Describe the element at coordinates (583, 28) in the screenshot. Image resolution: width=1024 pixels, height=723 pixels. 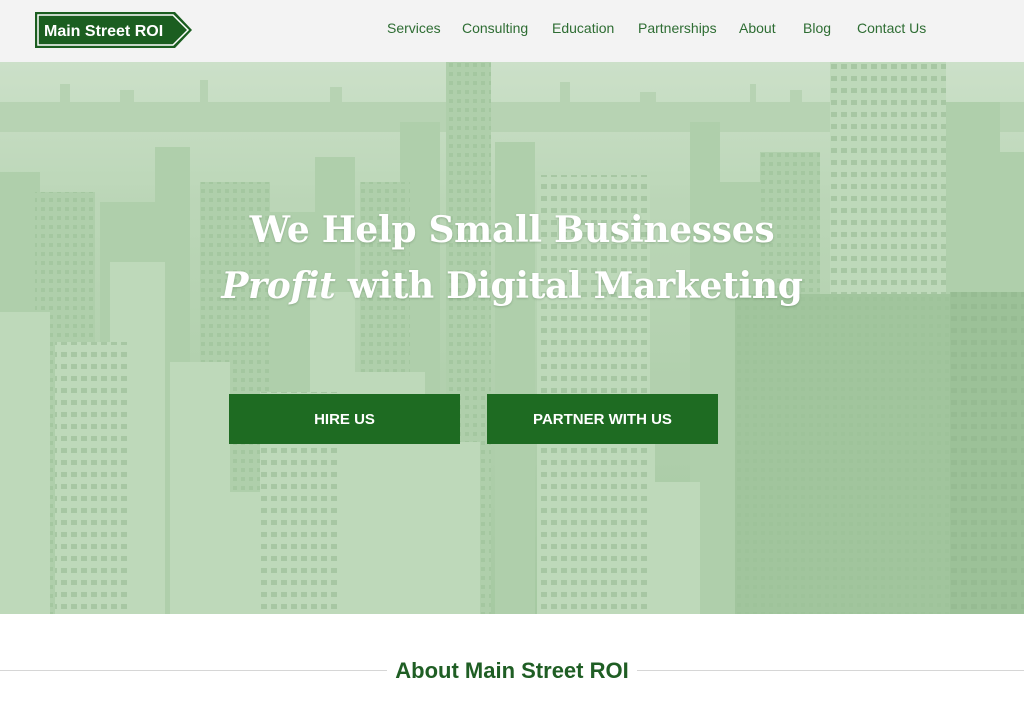
I see `nav-education: Education` at that location.